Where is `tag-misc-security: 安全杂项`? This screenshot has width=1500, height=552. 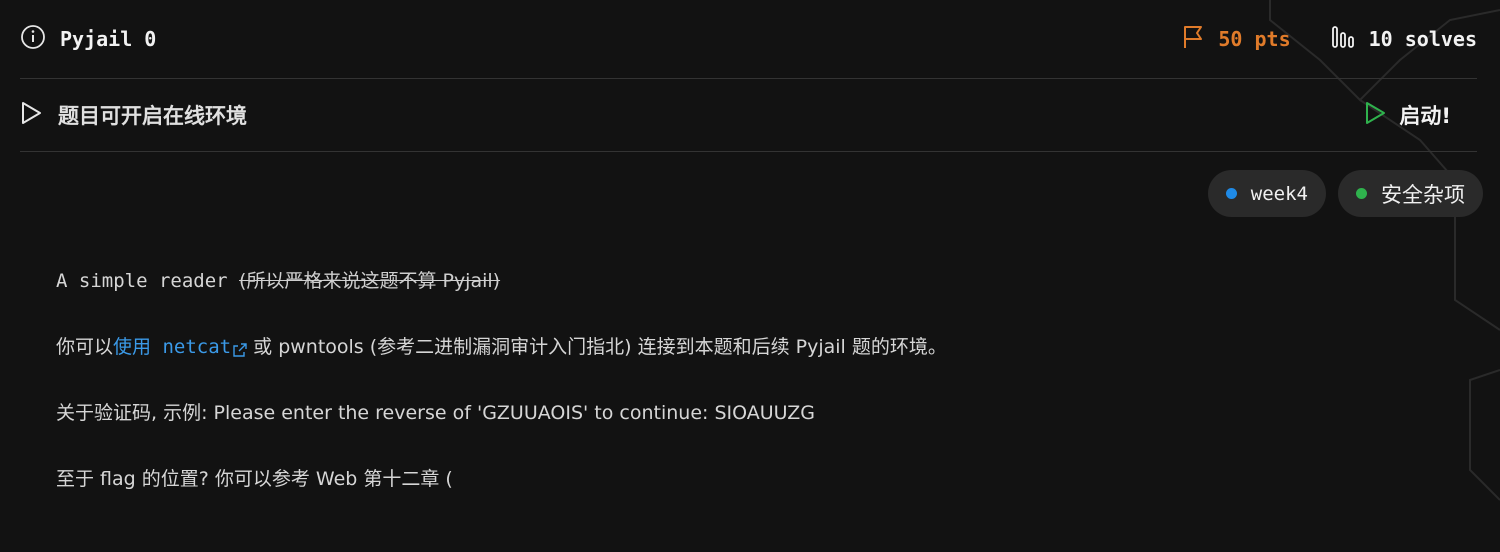
tag-misc-security: 安全杂项 is located at coordinates (1410, 193).